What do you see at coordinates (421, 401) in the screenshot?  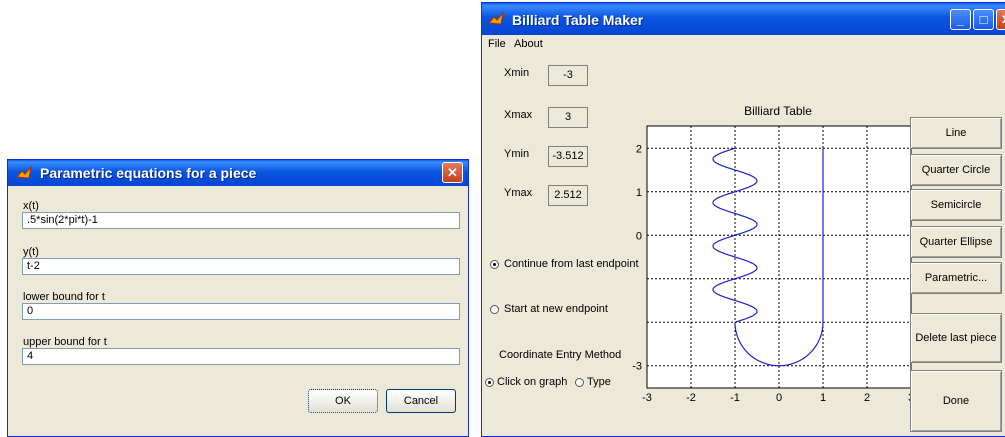 I see `cancel-button: Cancel` at bounding box center [421, 401].